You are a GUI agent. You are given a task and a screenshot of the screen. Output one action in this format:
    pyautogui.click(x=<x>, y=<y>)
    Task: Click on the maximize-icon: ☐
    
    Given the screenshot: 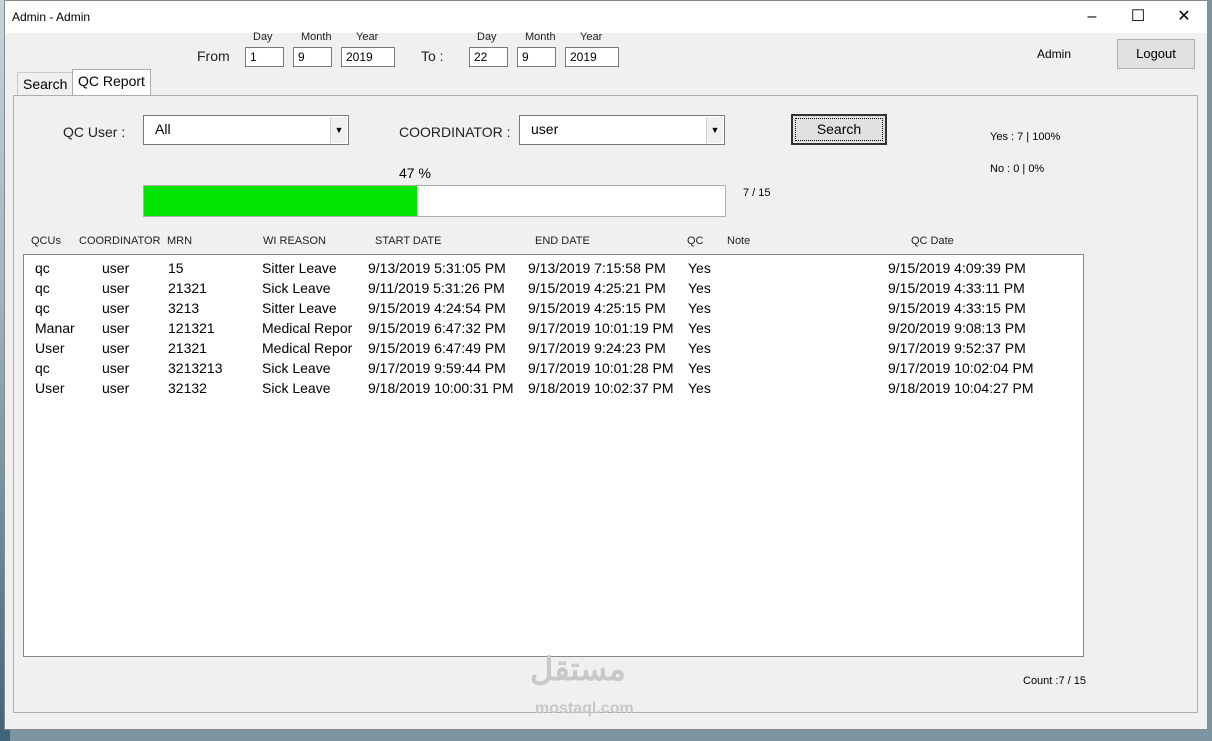 What is the action you would take?
    pyautogui.click(x=1138, y=17)
    